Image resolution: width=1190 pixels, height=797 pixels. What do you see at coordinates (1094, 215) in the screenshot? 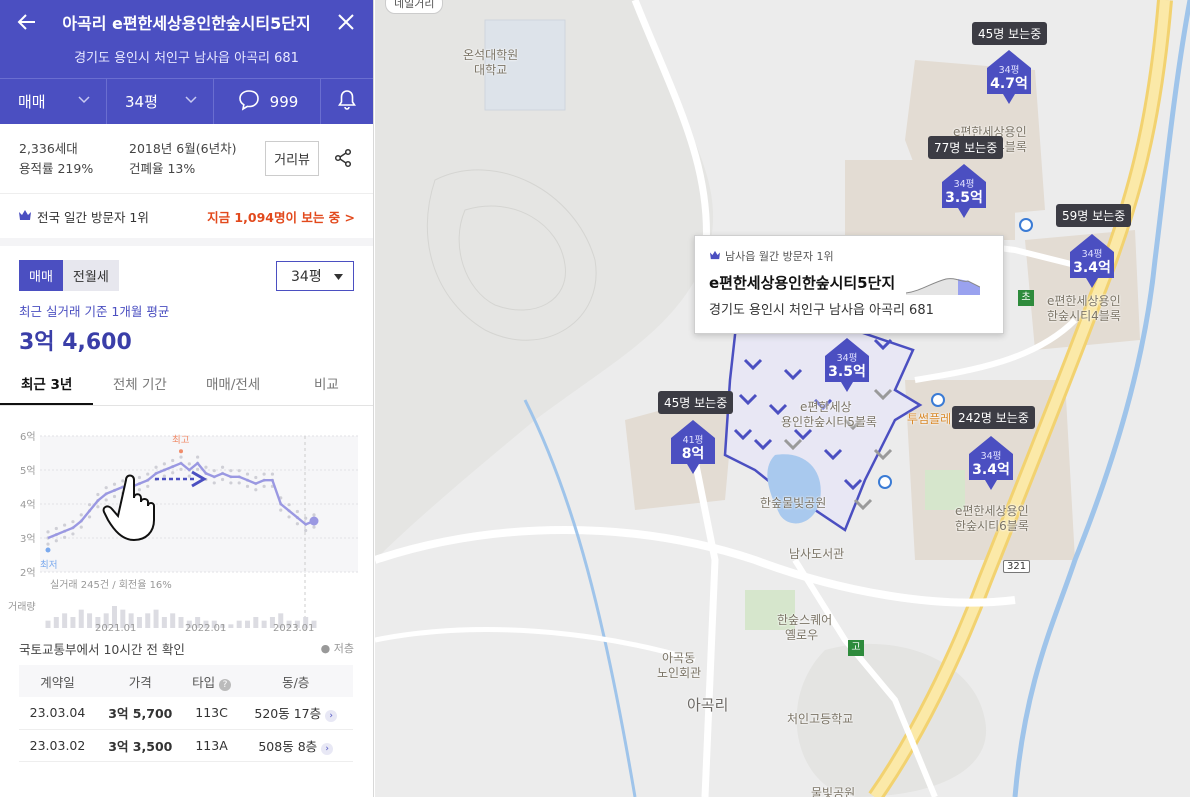
I see `viewer-count-badge: 59명 보는중` at bounding box center [1094, 215].